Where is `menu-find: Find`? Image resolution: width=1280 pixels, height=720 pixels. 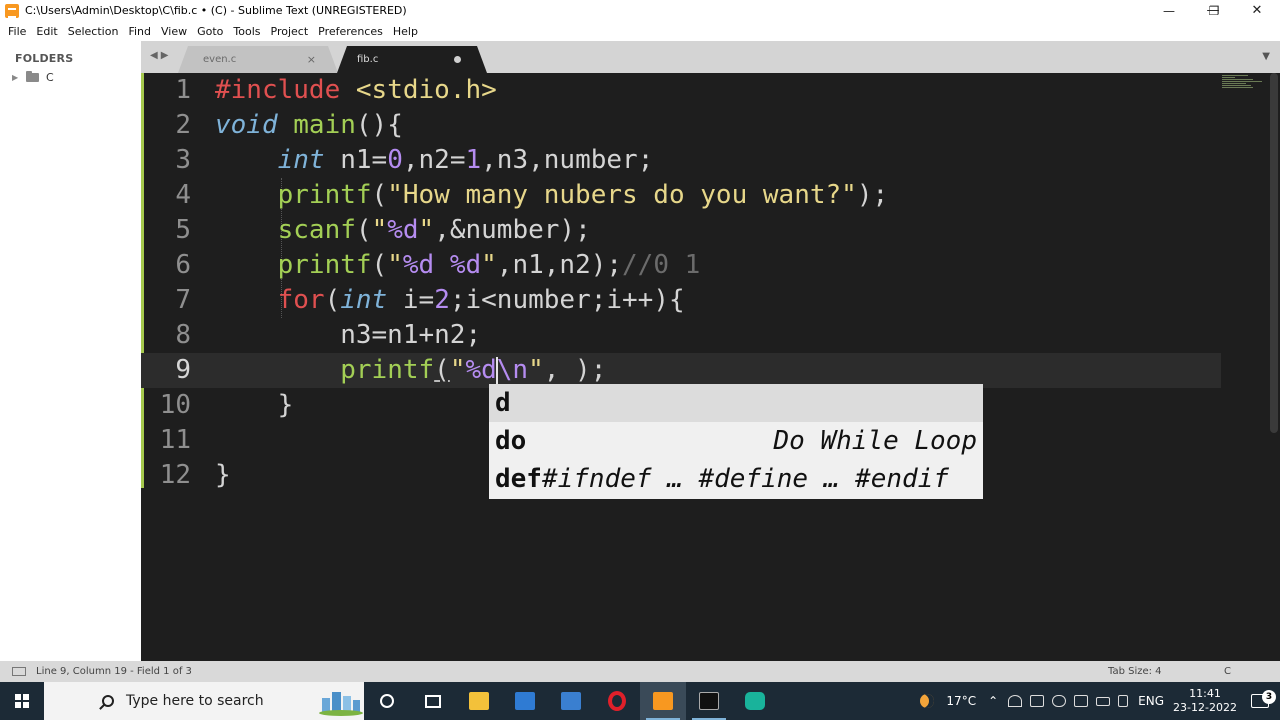 menu-find: Find is located at coordinates (139, 31).